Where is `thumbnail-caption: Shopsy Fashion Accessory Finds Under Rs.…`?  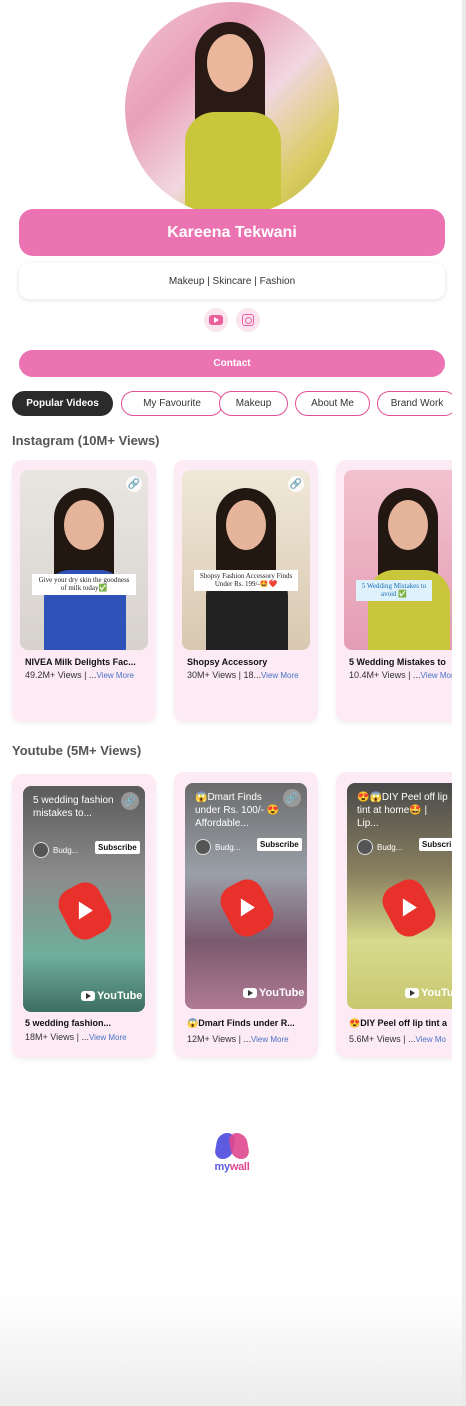 thumbnail-caption: Shopsy Fashion Accessory Finds Under Rs.… is located at coordinates (246, 580).